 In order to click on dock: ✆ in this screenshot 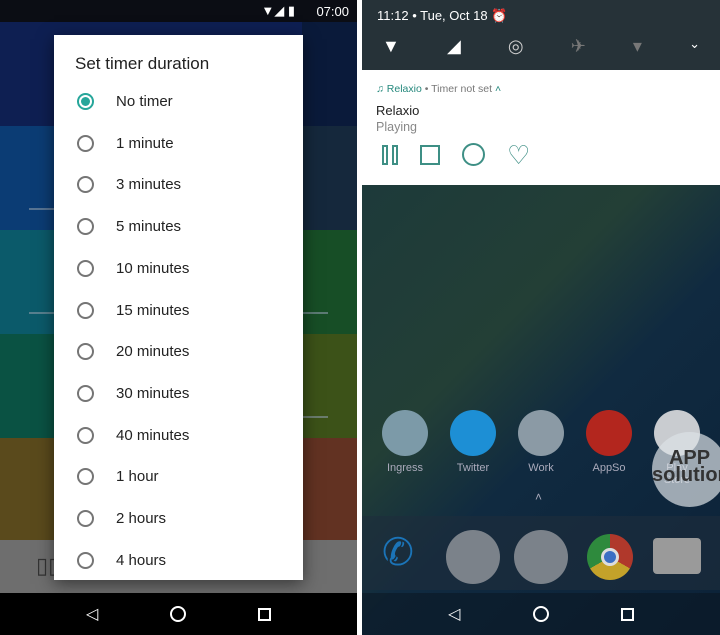, I will do `click(541, 553)`.